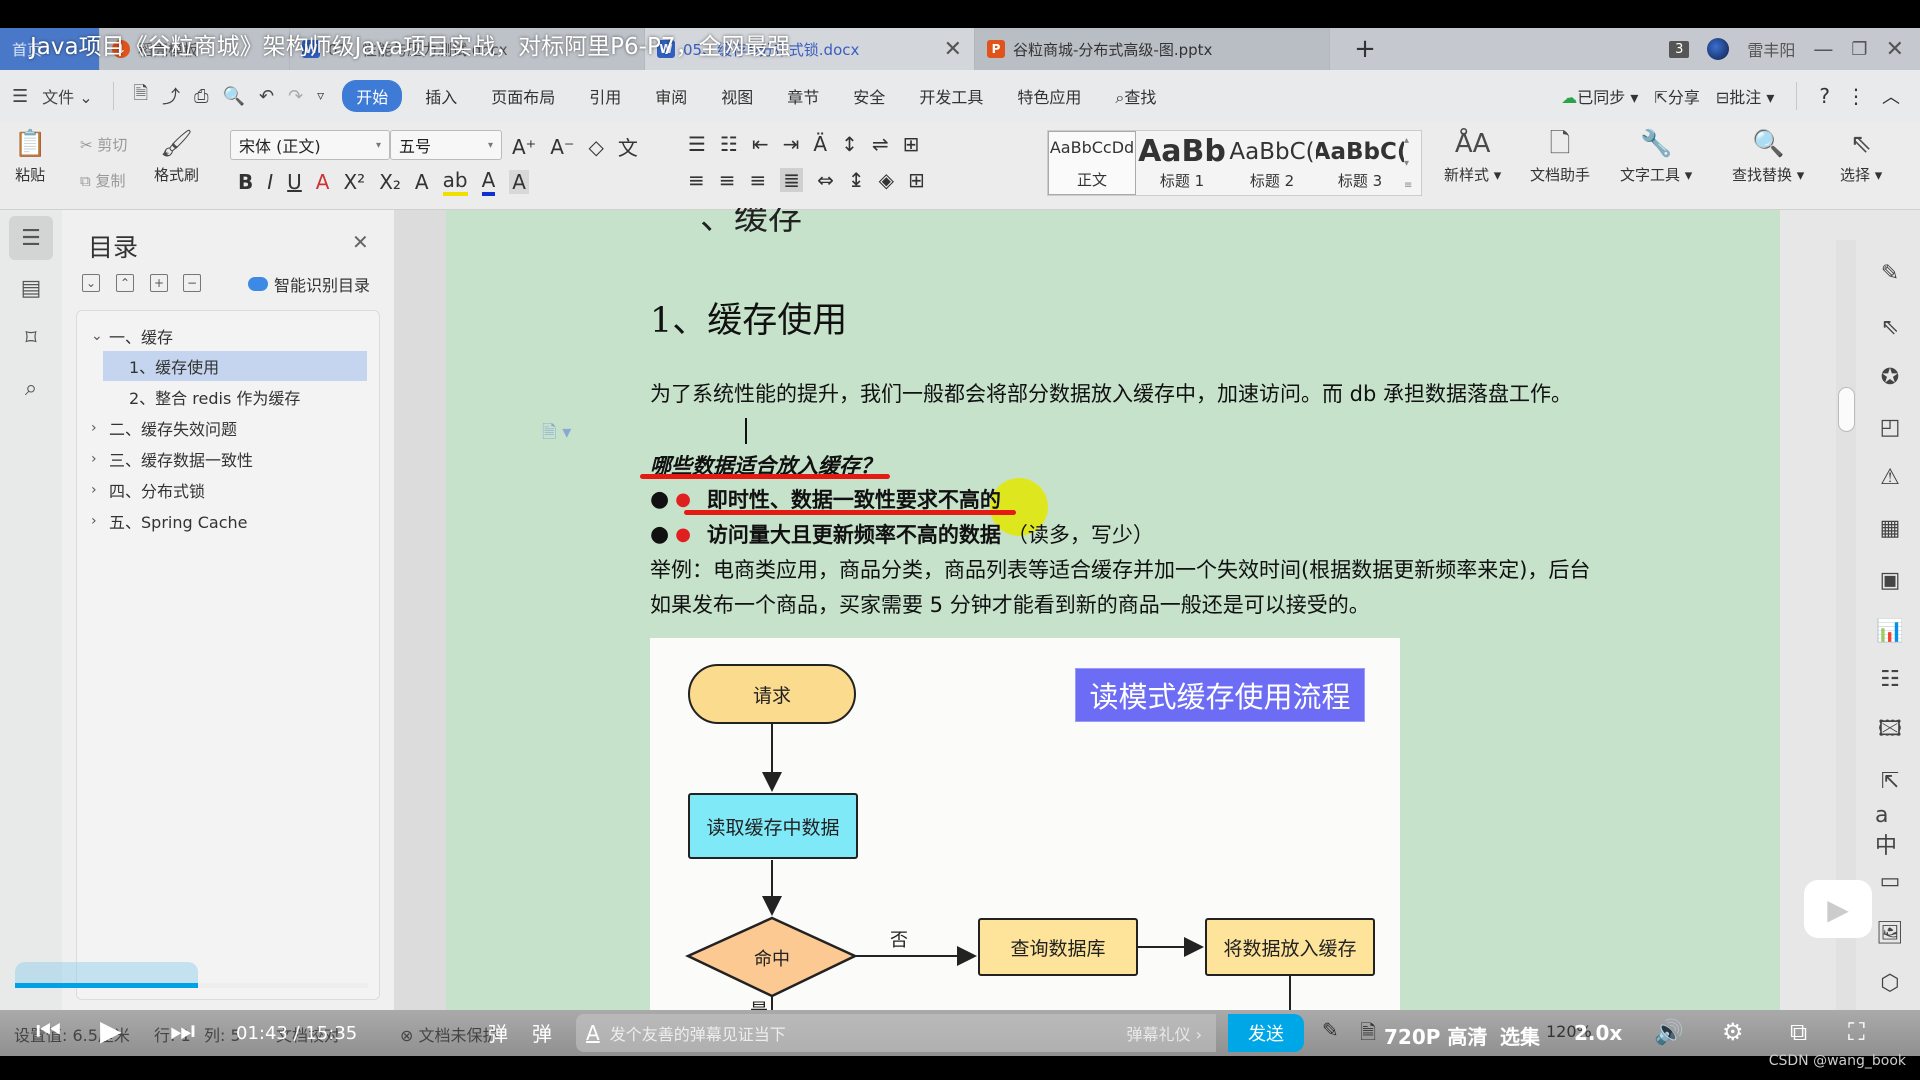  Describe the element at coordinates (31, 388) in the screenshot. I see `find-icon: ⌕` at that location.